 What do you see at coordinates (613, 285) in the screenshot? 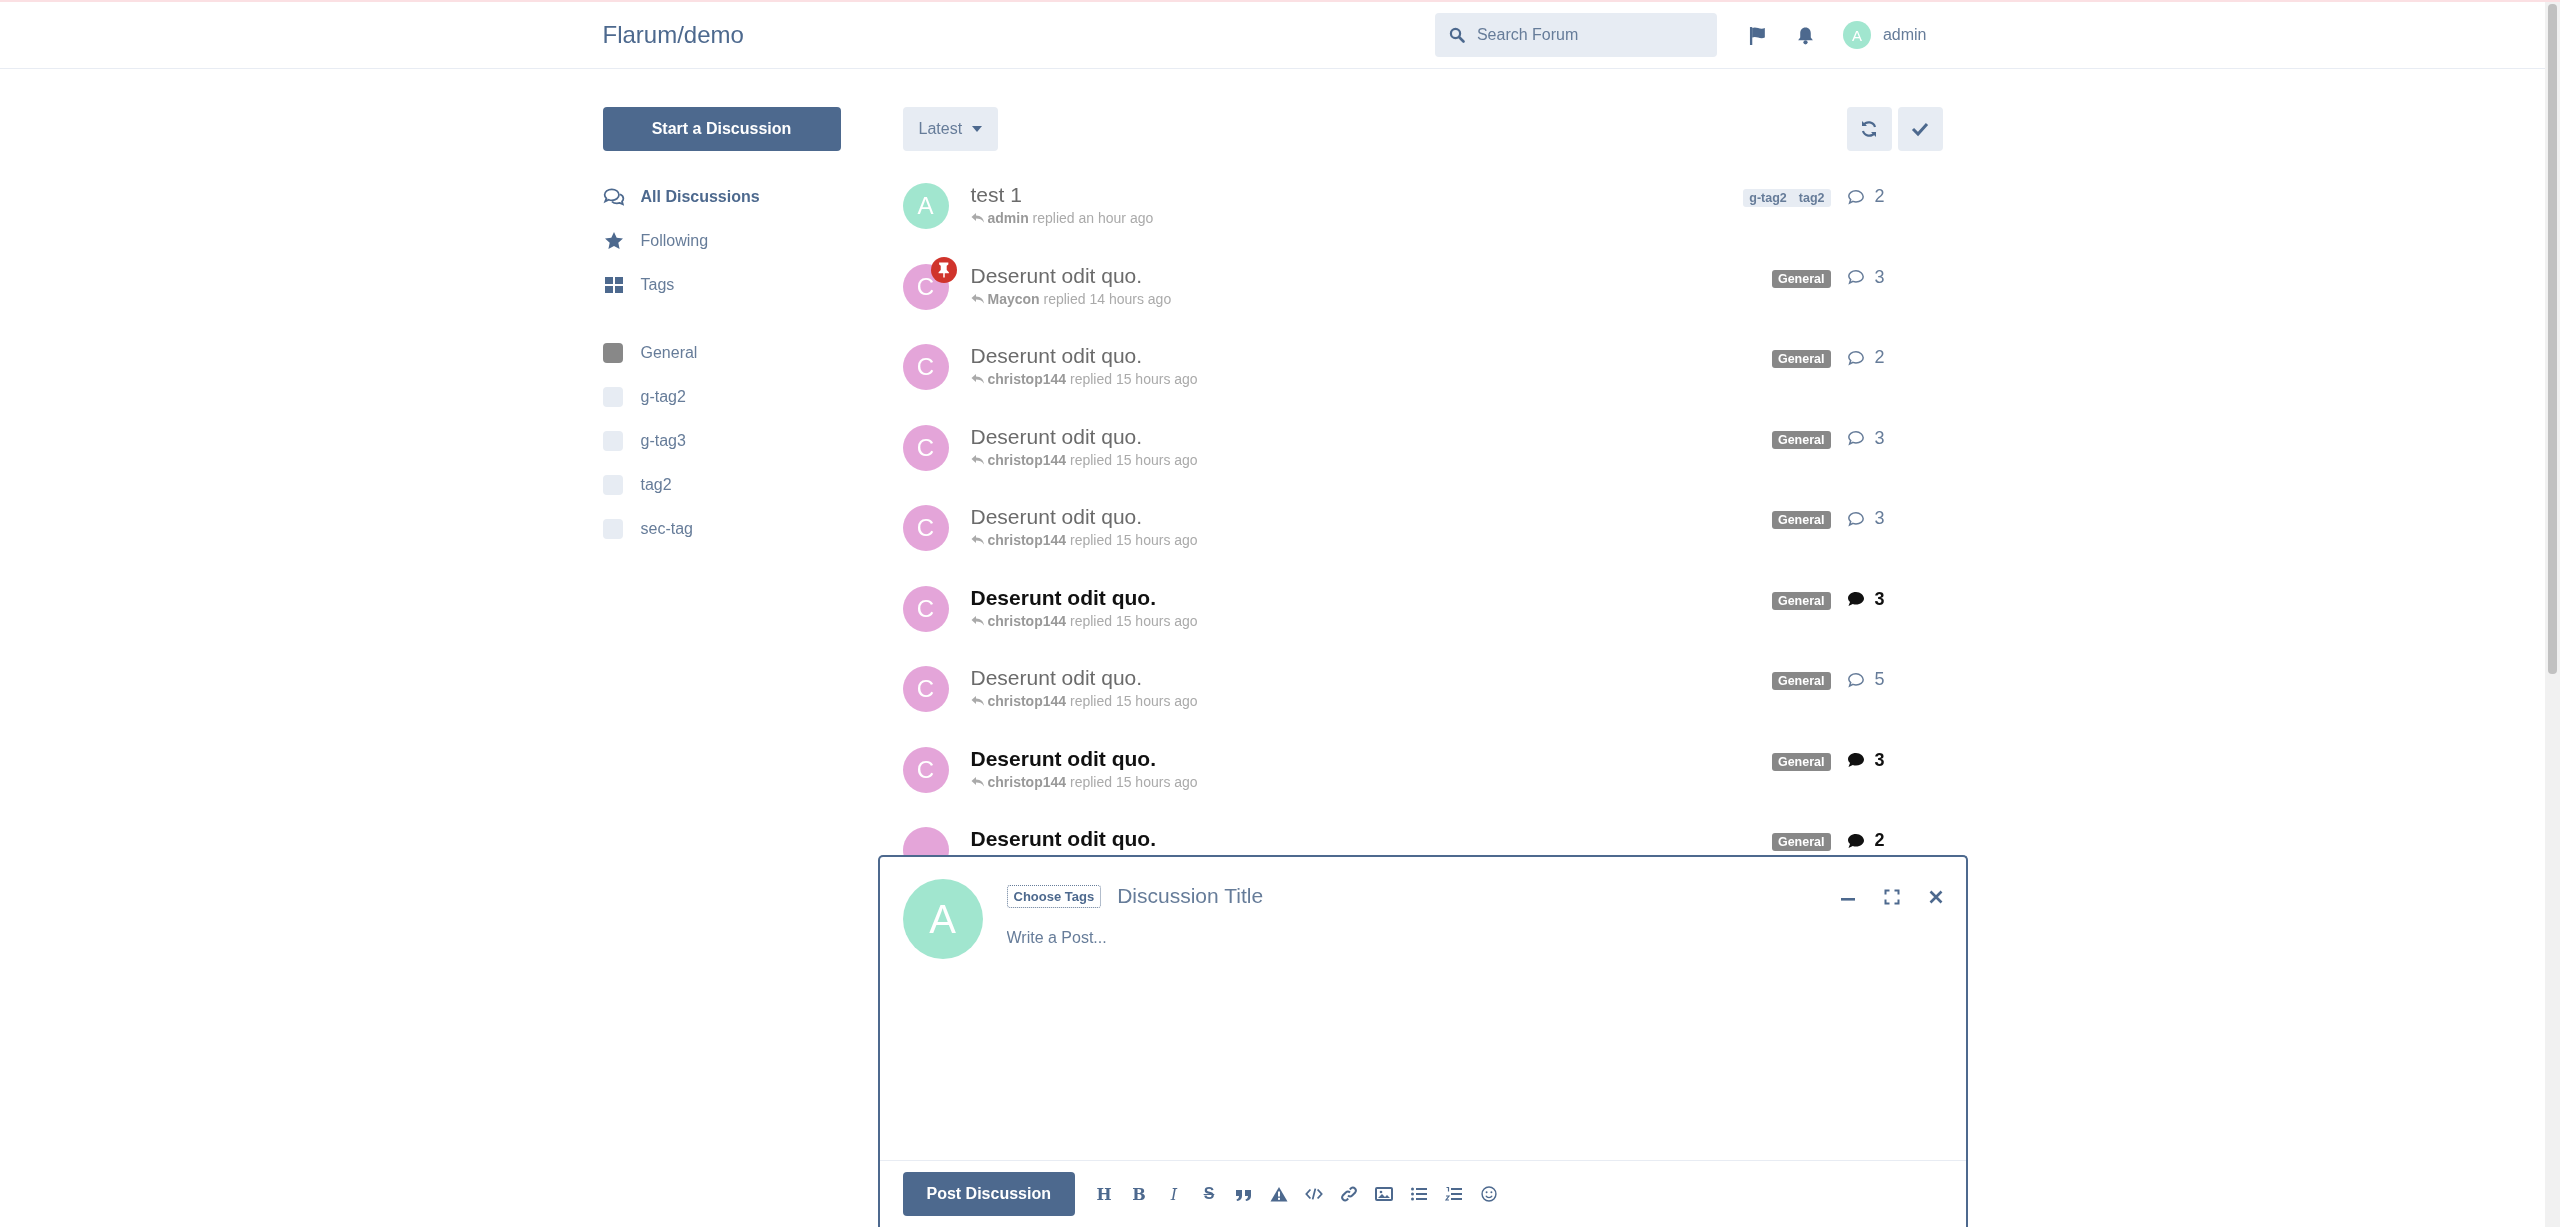
I see `grid-icon` at bounding box center [613, 285].